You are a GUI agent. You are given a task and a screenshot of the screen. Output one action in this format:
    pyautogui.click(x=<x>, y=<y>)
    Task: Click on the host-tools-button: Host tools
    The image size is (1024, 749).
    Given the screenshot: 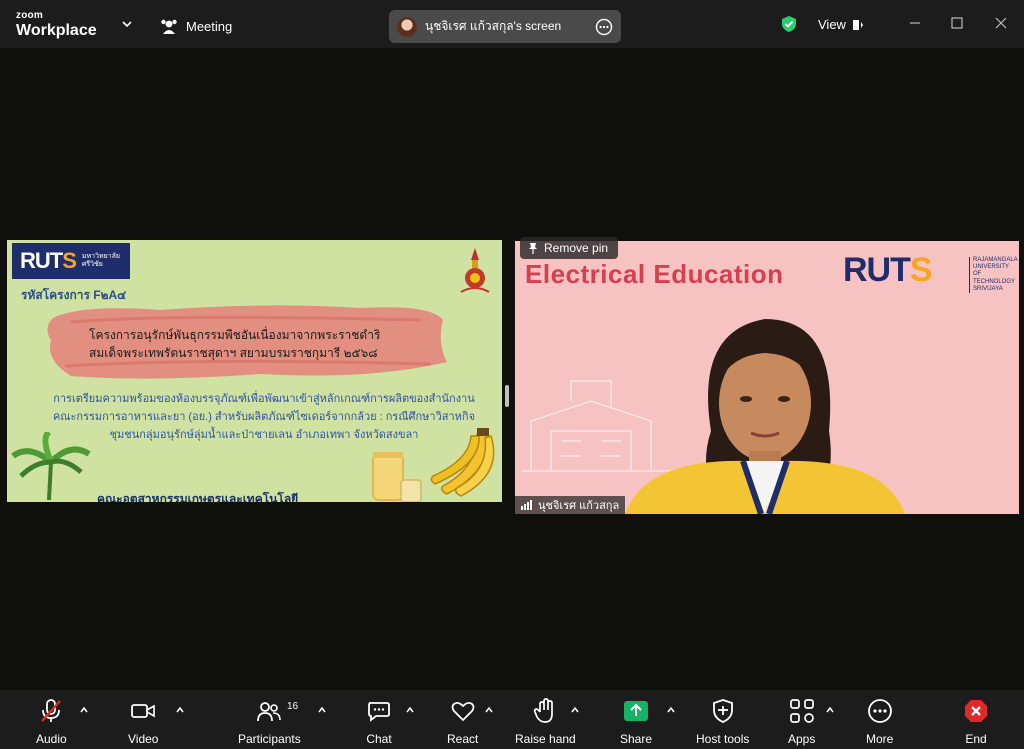 What is the action you would take?
    pyautogui.click(x=722, y=722)
    